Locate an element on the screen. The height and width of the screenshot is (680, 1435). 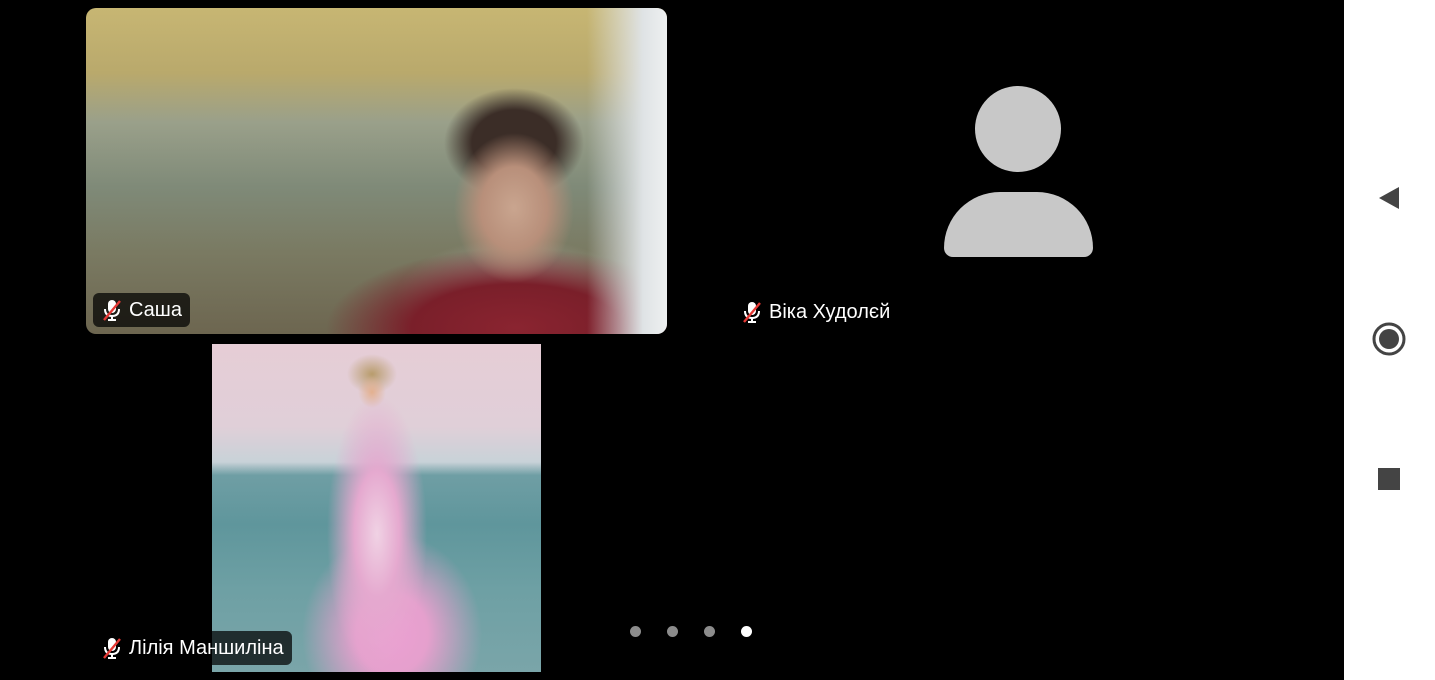
participant-name-tag: Віка Худолєй is located at coordinates (815, 312).